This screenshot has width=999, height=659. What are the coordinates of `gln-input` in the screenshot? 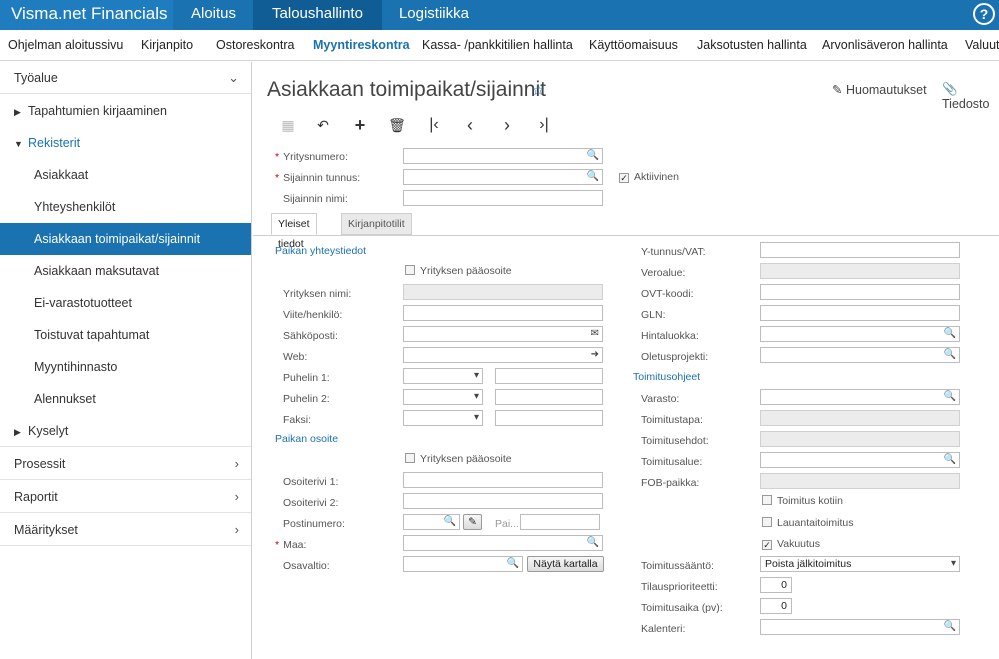 It's located at (860, 313).